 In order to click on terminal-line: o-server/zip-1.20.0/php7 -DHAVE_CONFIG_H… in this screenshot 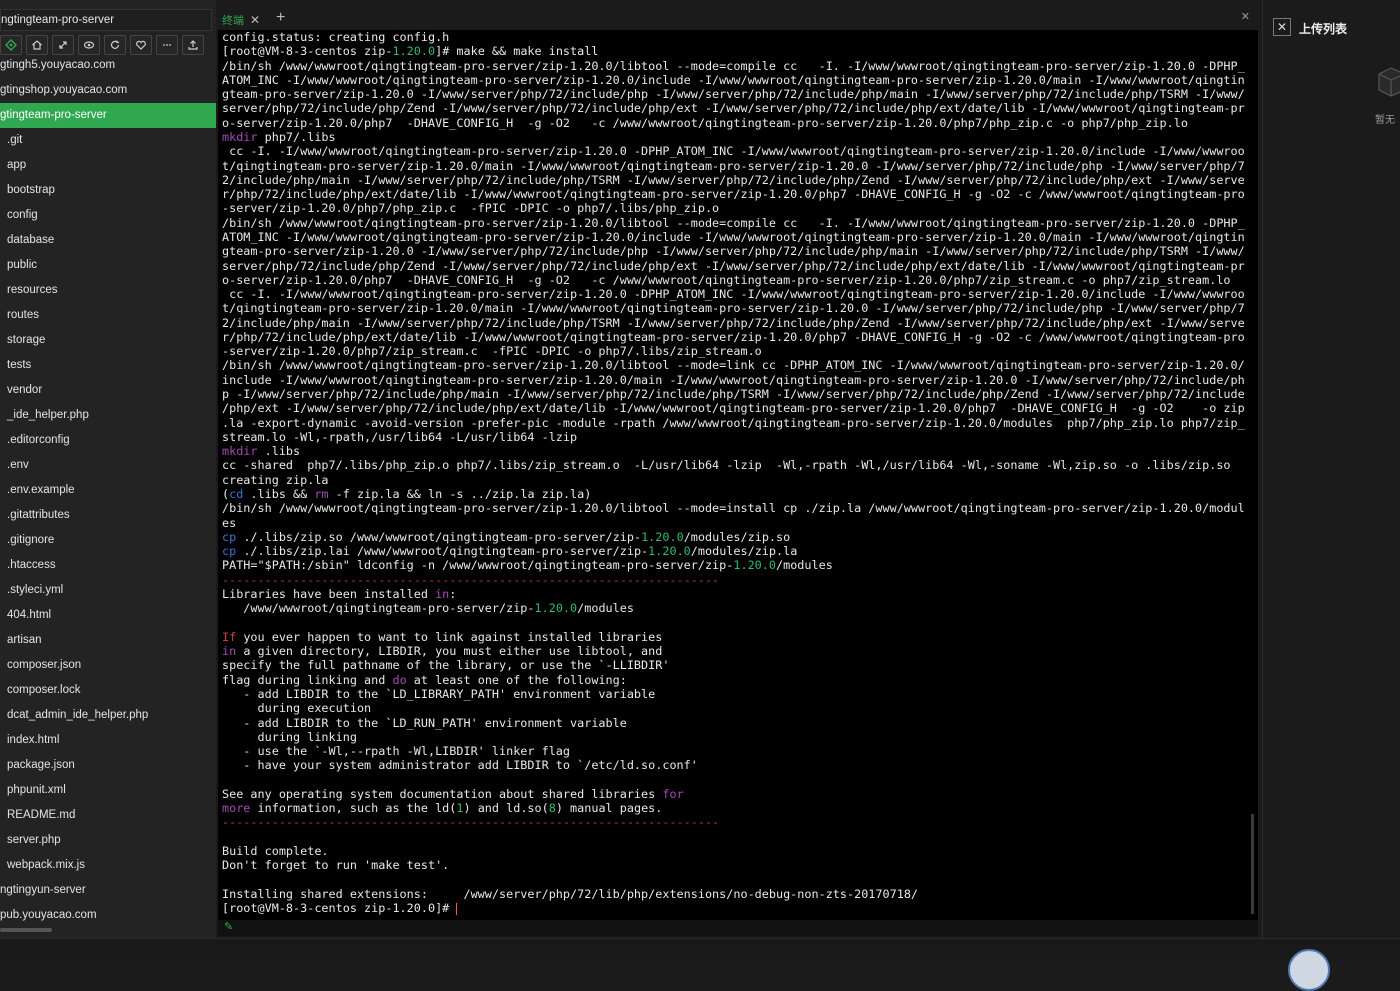, I will do `click(705, 122)`.